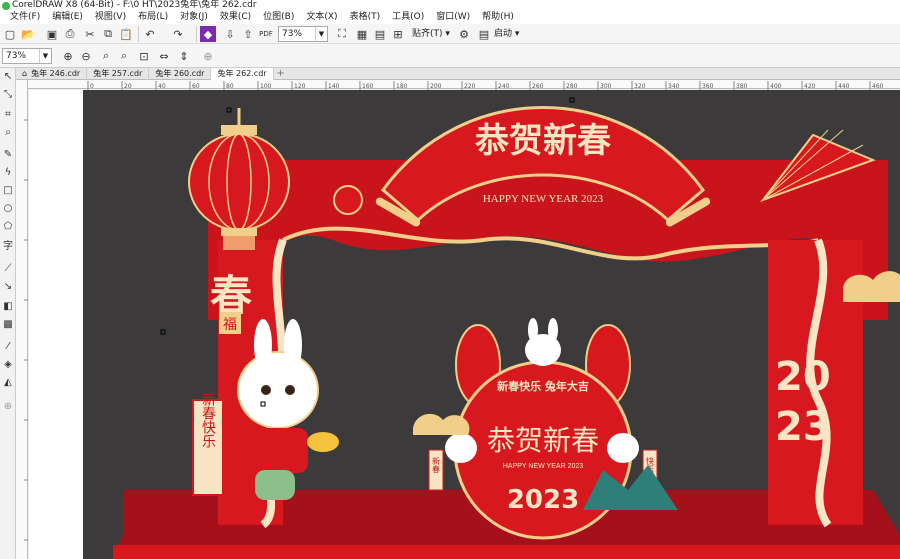 The image size is (900, 559). What do you see at coordinates (150, 34) in the screenshot?
I see `undo-icon: ↶` at bounding box center [150, 34].